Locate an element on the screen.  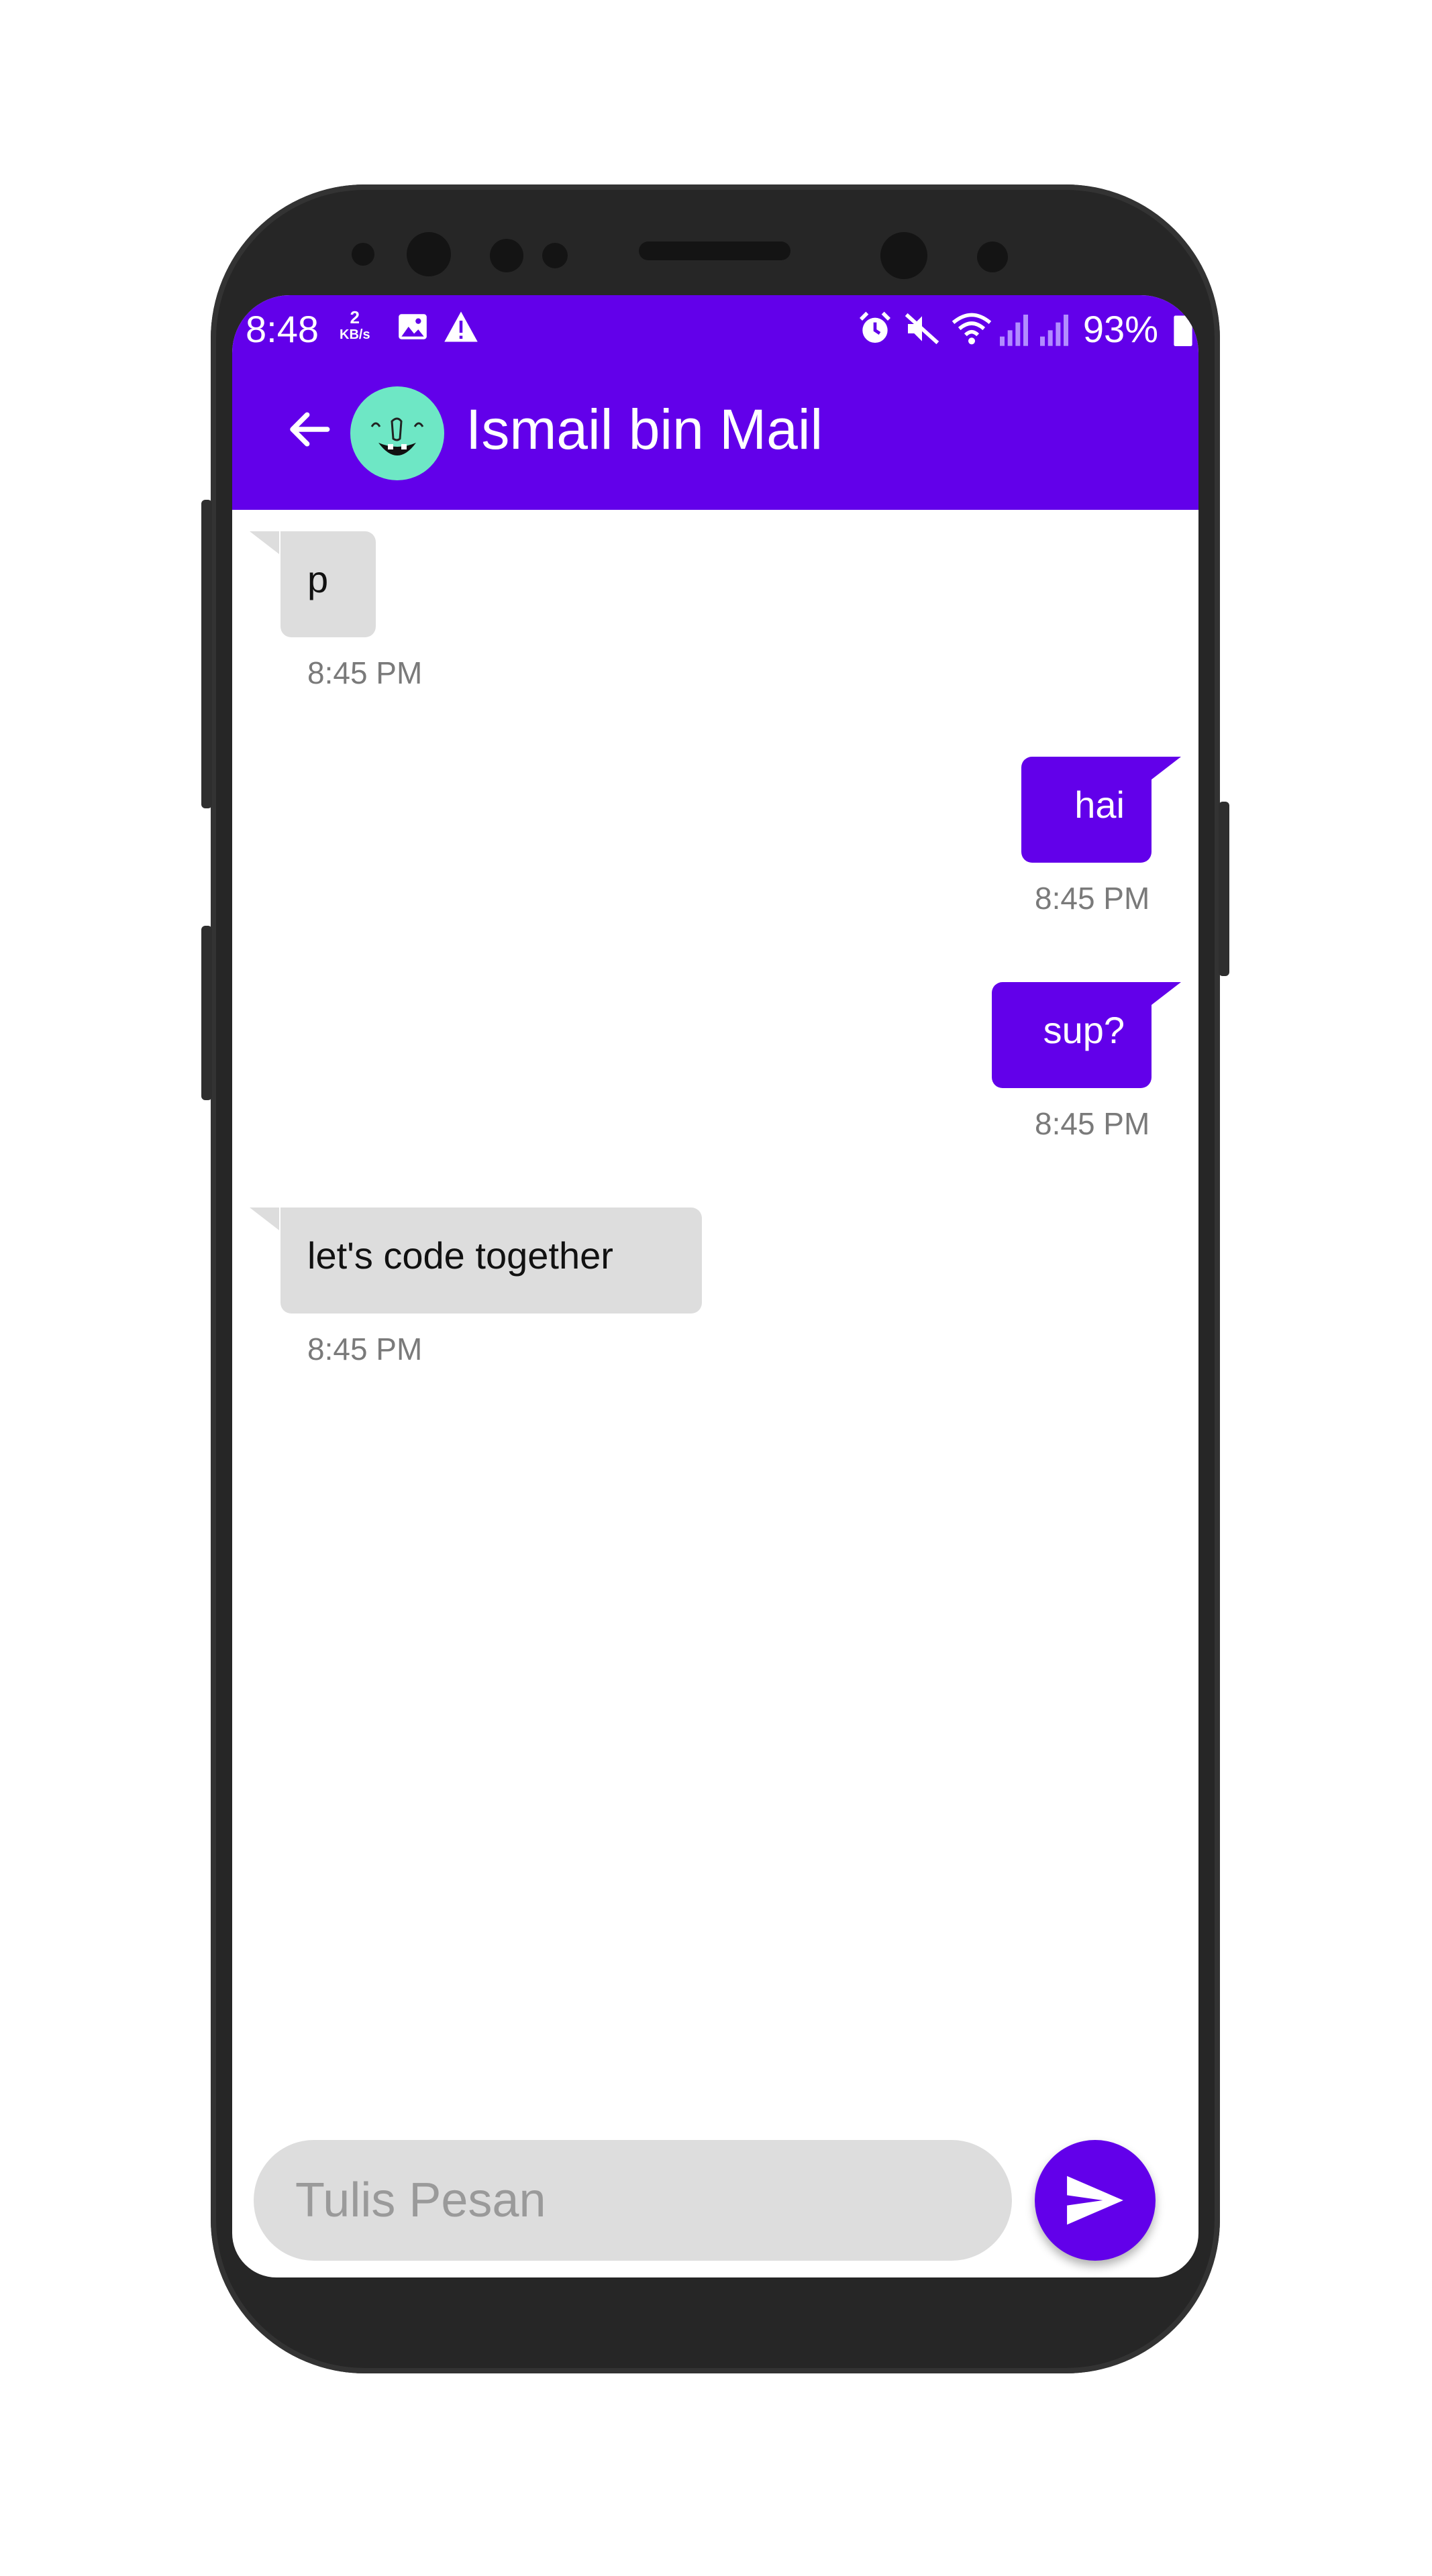
message-text: p is located at coordinates (318, 579).